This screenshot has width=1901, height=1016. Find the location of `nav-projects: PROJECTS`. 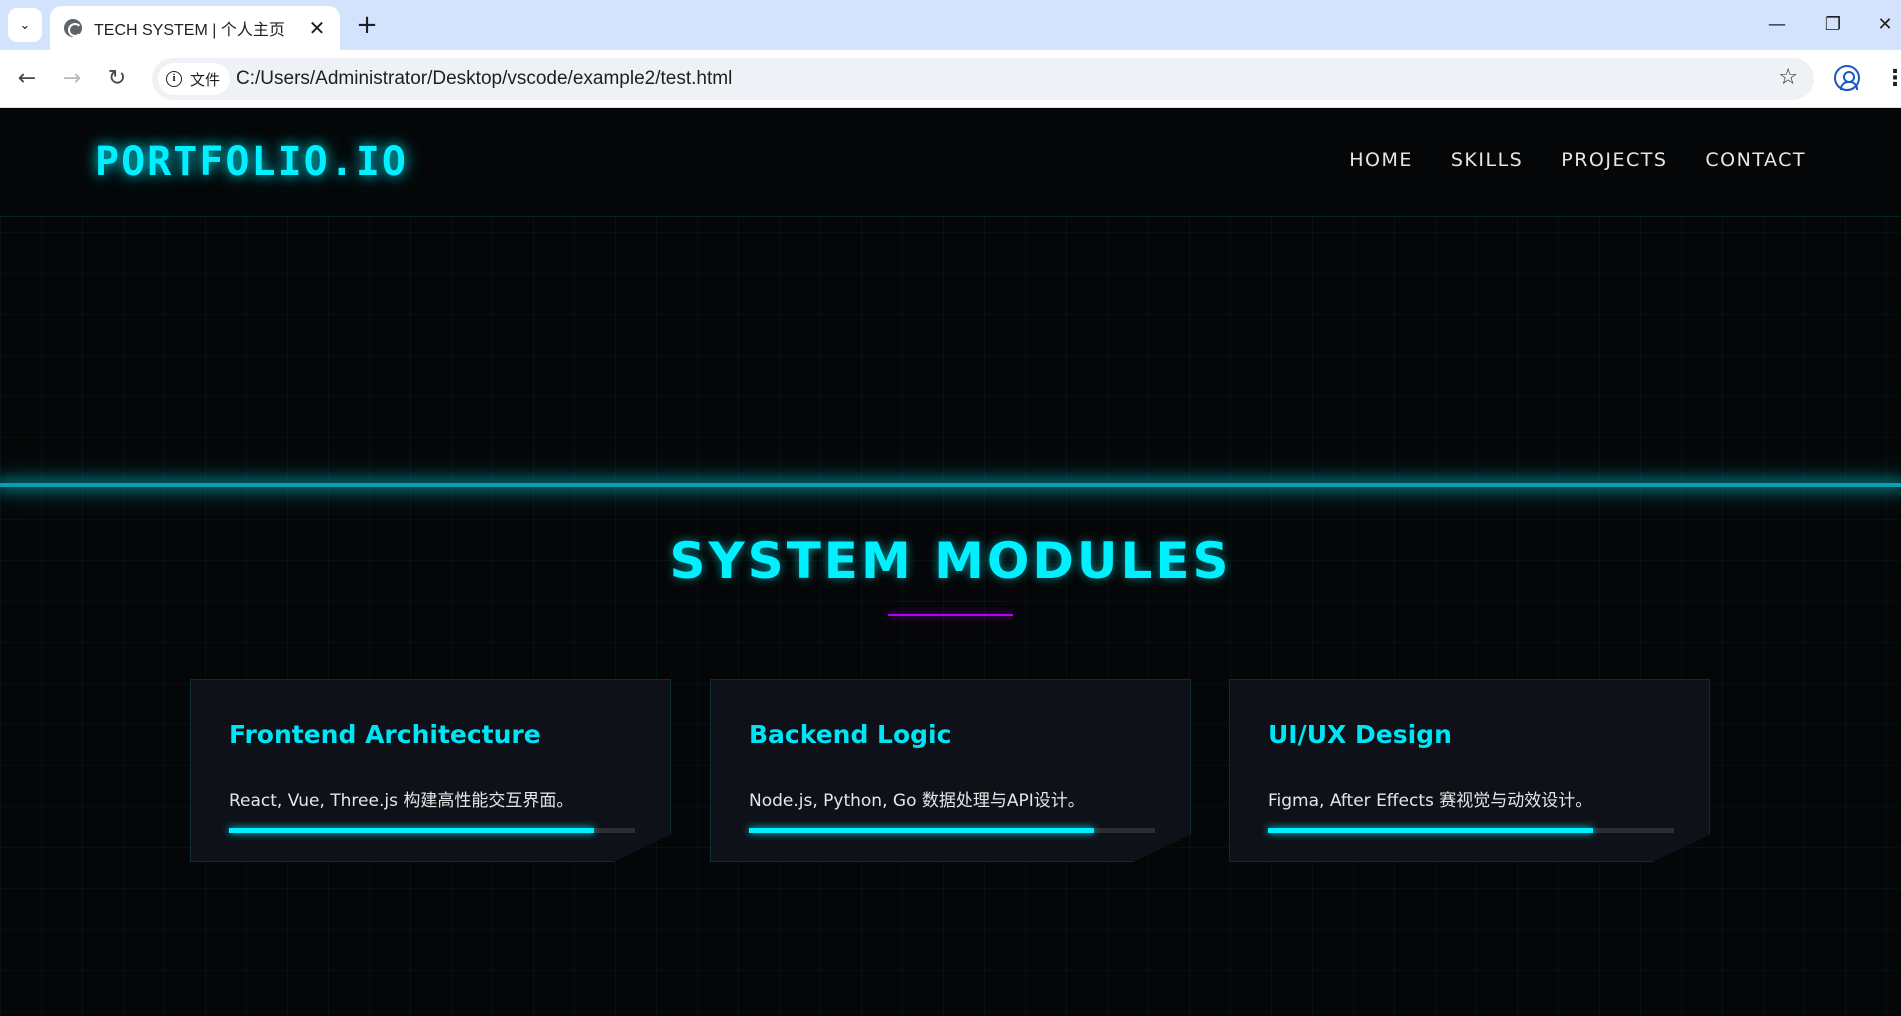

nav-projects: PROJECTS is located at coordinates (1614, 160).